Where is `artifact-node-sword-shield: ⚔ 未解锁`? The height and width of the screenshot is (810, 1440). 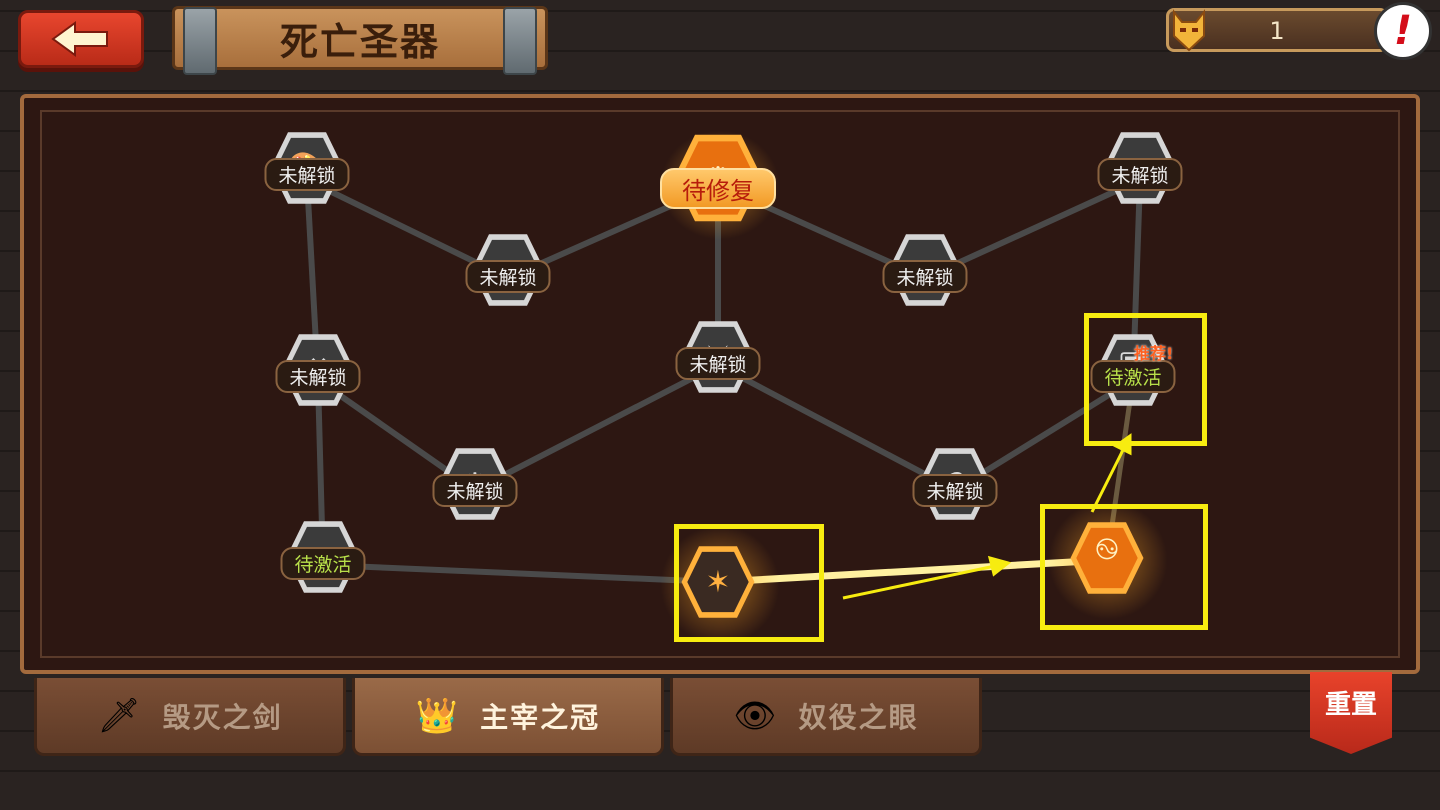 artifact-node-sword-shield: ⚔ 未解锁 is located at coordinates (718, 357).